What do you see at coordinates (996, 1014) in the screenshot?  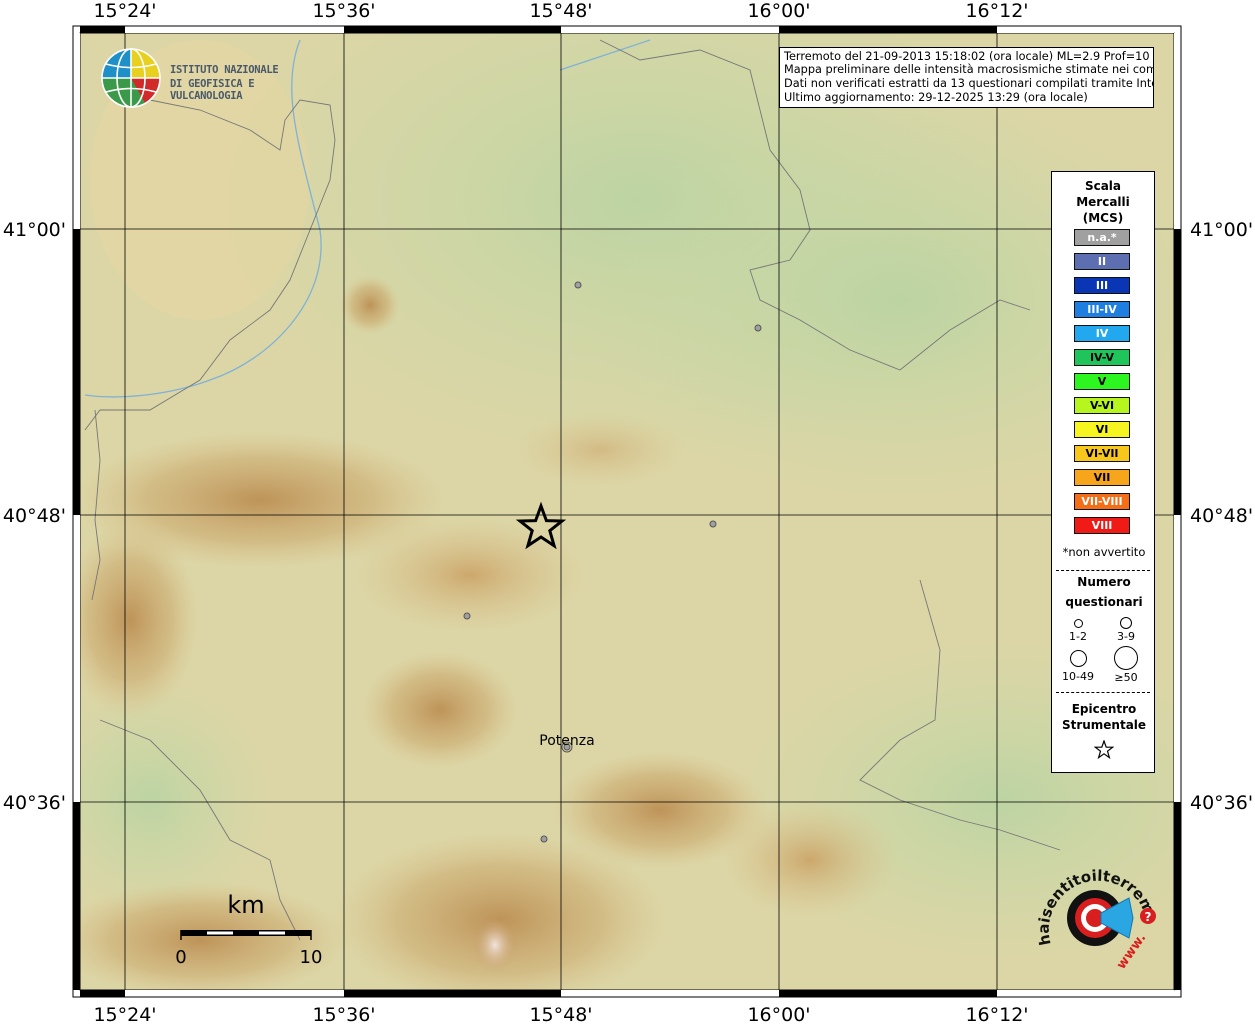 I see `bottom-lon-label: 16°12'` at bounding box center [996, 1014].